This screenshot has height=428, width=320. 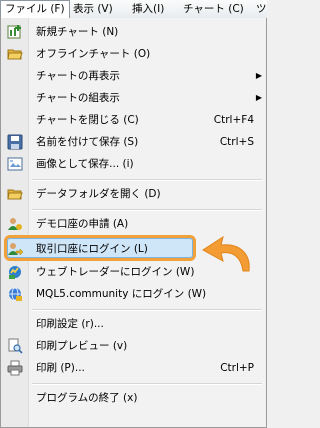 I want to click on save-as-image-label: 画像として保存... (i), so click(x=85, y=164).